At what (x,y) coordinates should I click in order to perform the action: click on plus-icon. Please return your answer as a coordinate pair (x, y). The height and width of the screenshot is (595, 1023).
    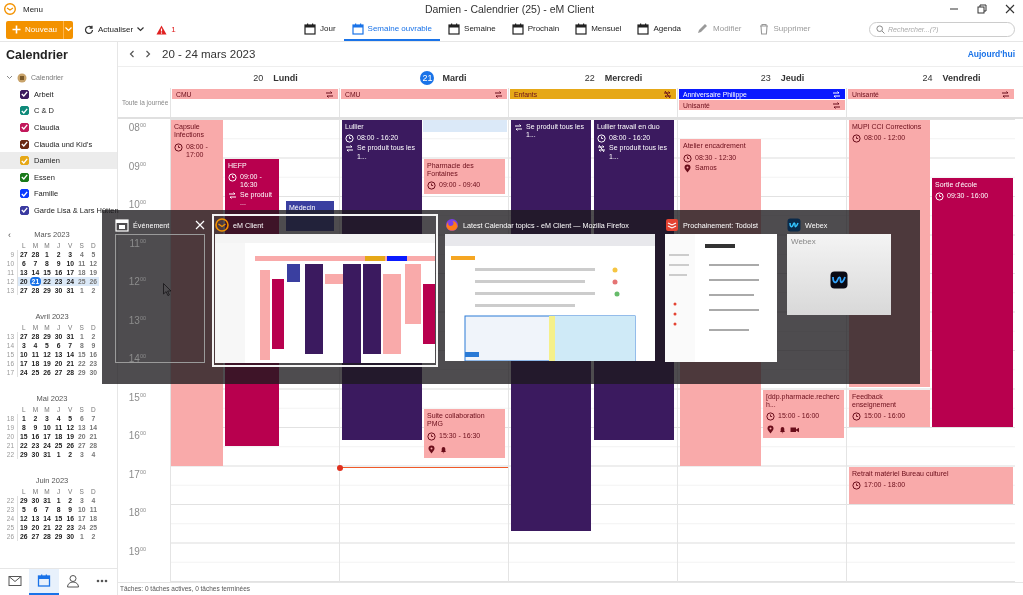
    Looking at the image, I should click on (16, 29).